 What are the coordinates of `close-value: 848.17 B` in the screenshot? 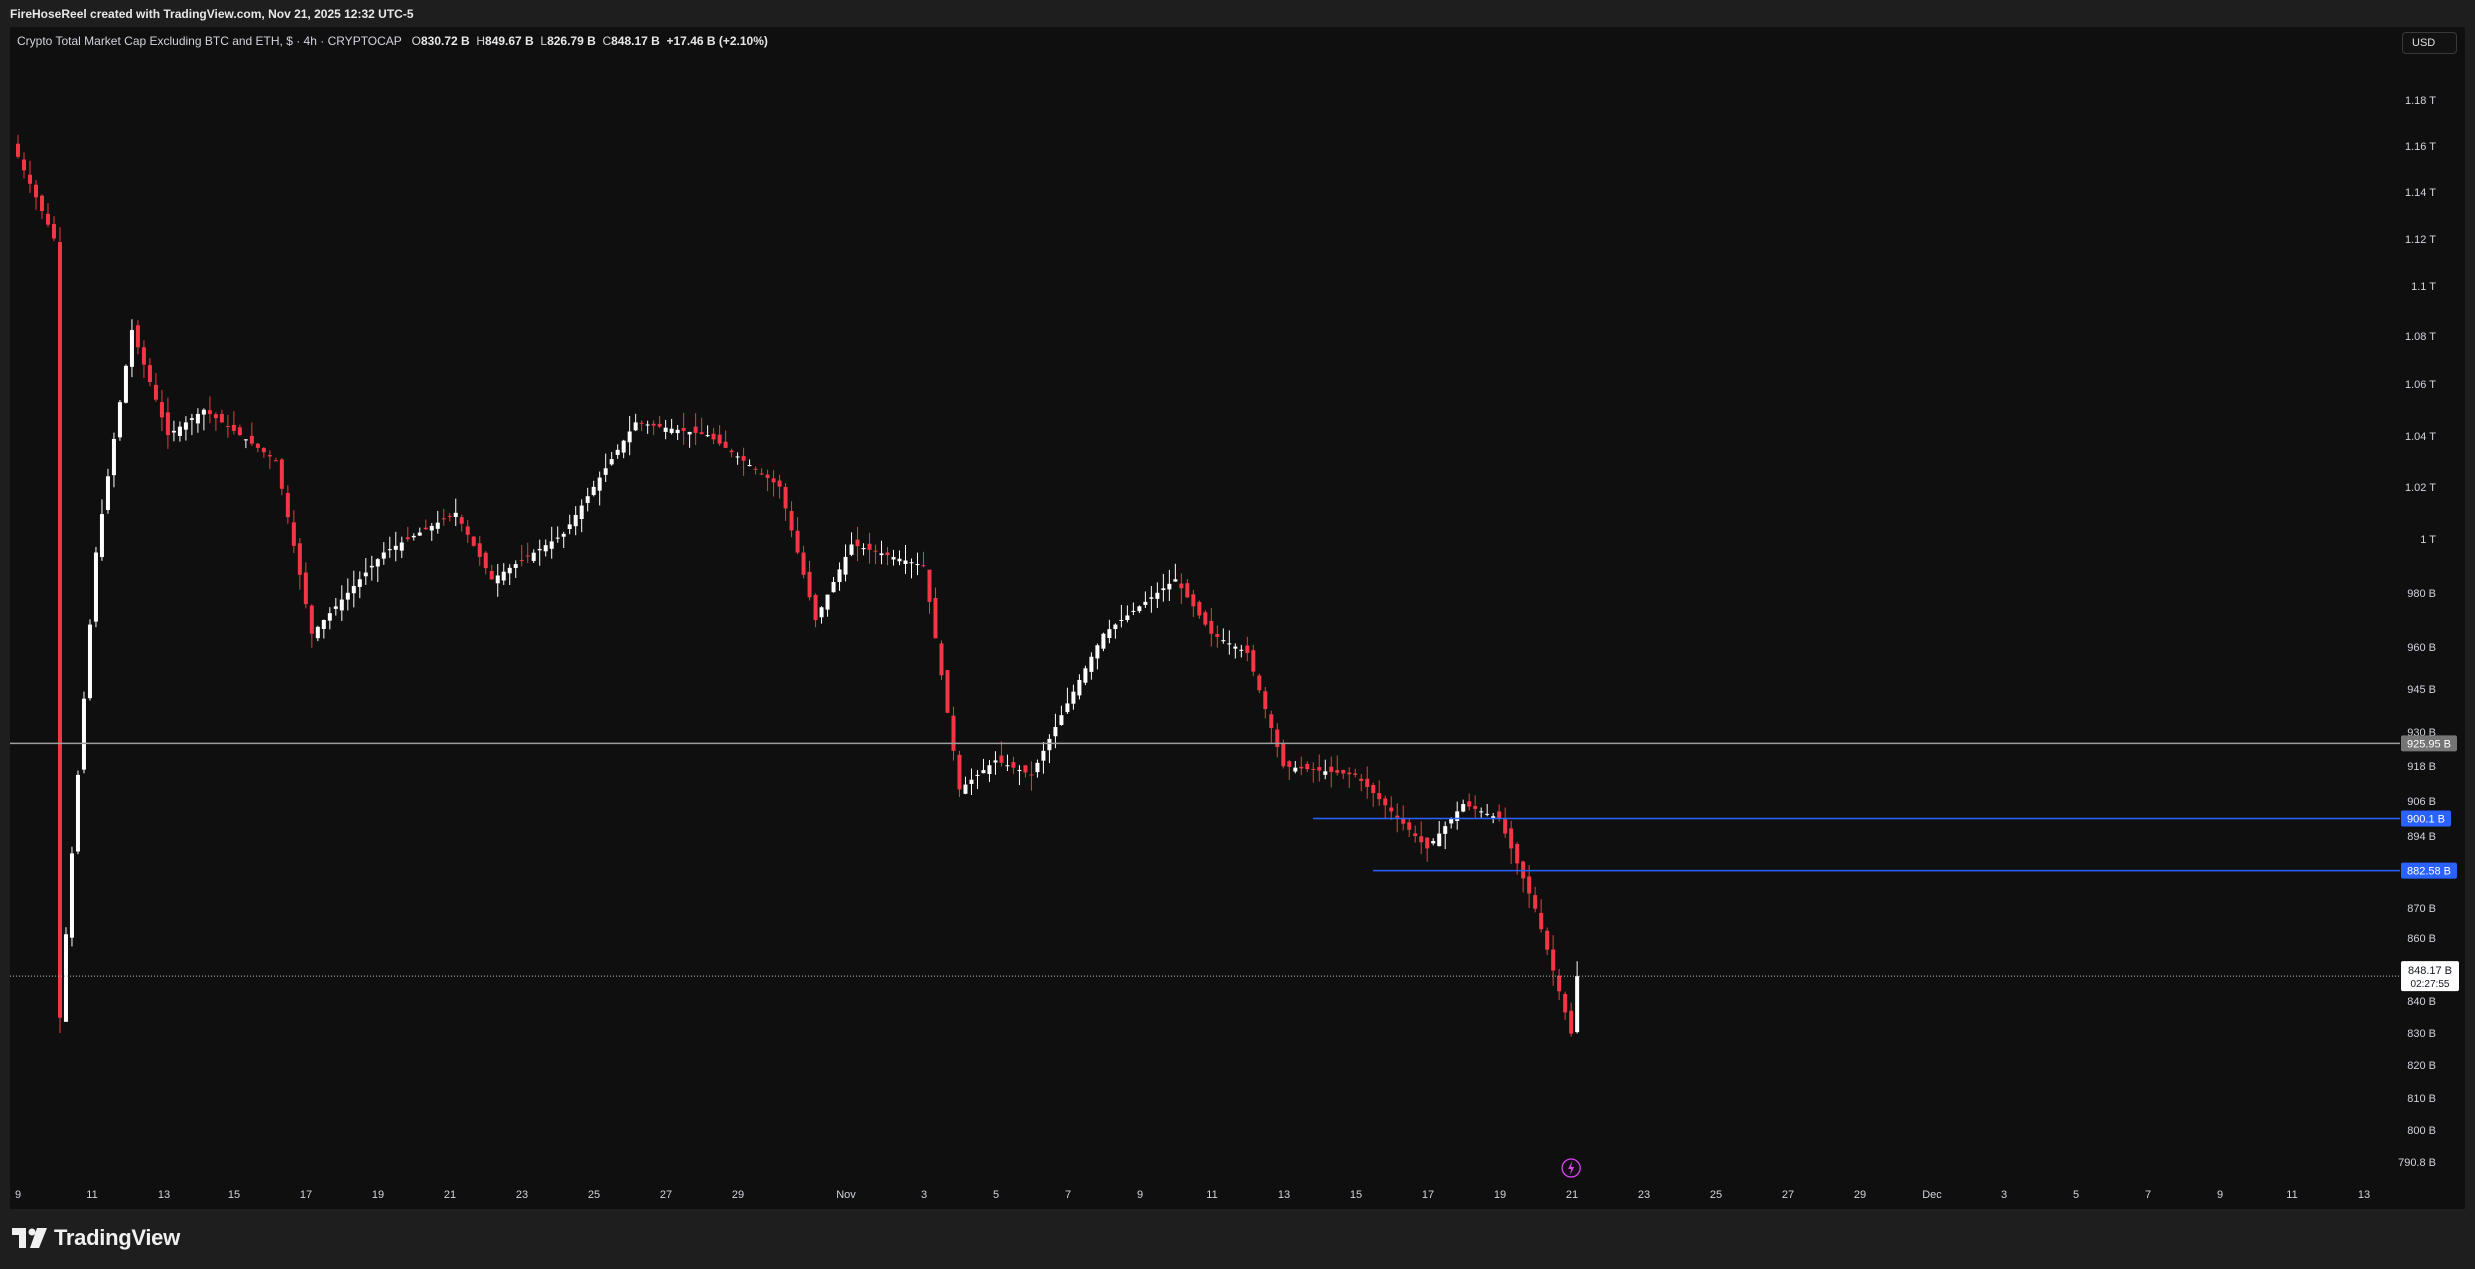 It's located at (635, 41).